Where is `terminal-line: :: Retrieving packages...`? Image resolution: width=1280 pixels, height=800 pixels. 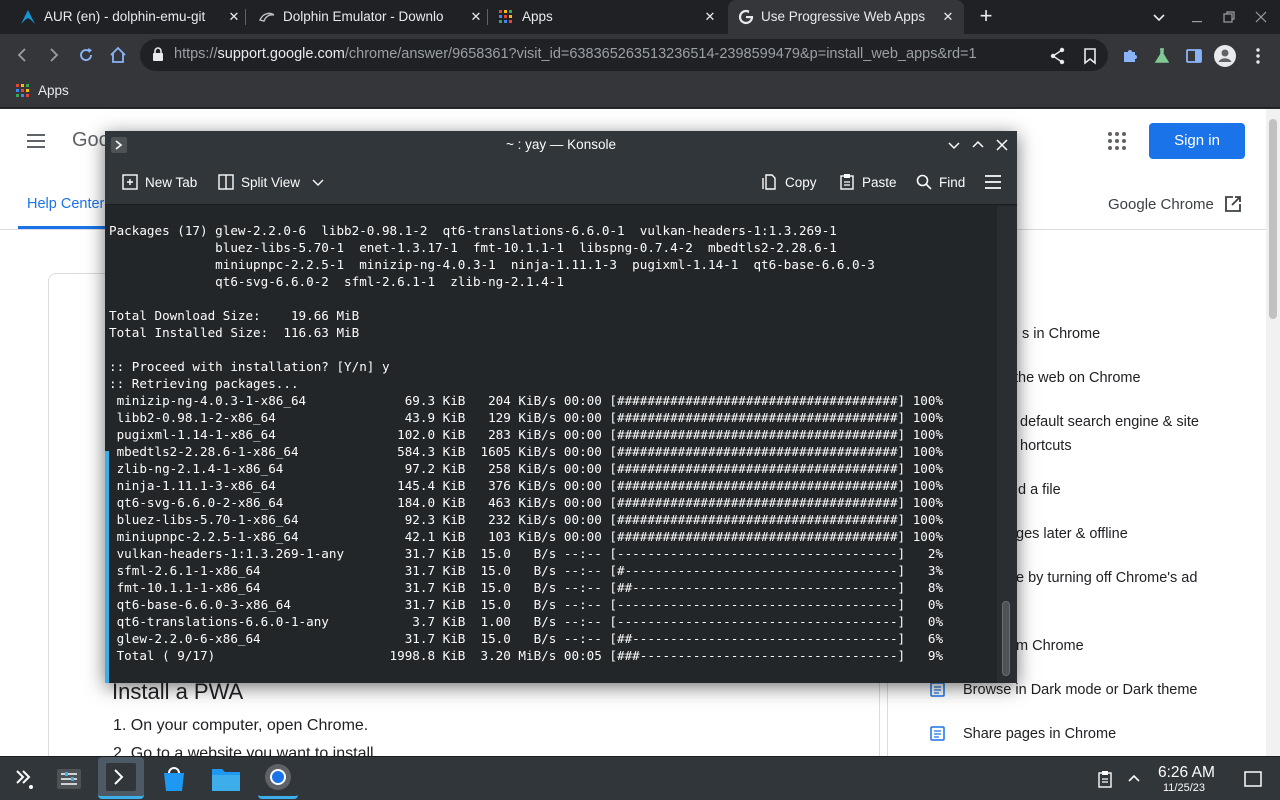 terminal-line: :: Retrieving packages... is located at coordinates (204, 383).